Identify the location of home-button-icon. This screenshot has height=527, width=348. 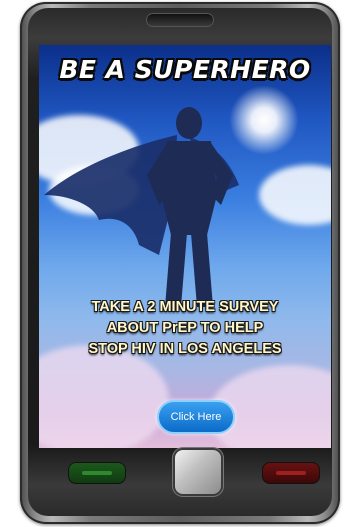
(198, 472).